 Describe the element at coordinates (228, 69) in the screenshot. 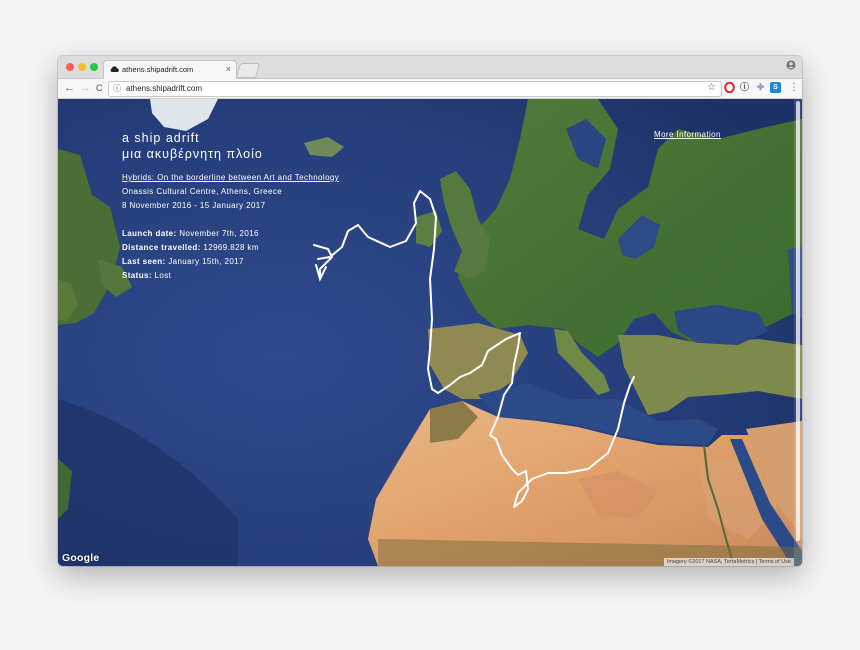

I see `tab-close-icon: ×` at that location.